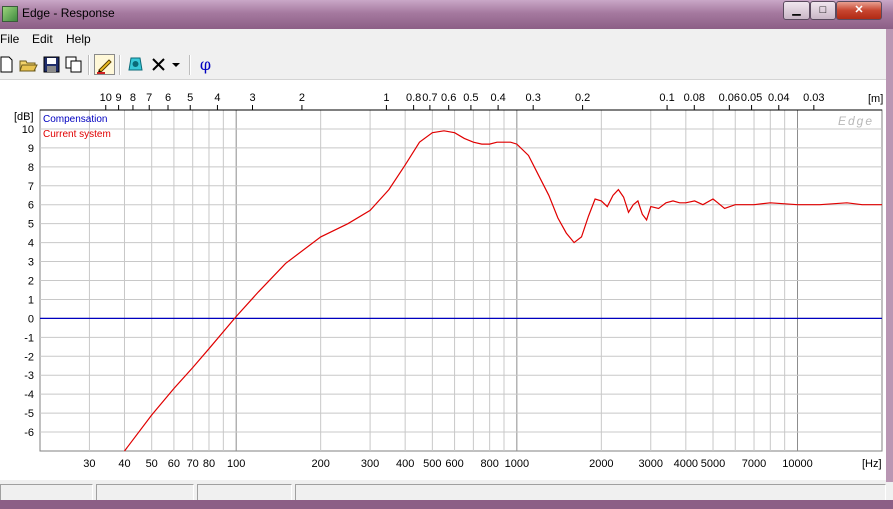 The image size is (893, 509). Describe the element at coordinates (686, 464) in the screenshot. I see `x-tick-label: 4000` at that location.